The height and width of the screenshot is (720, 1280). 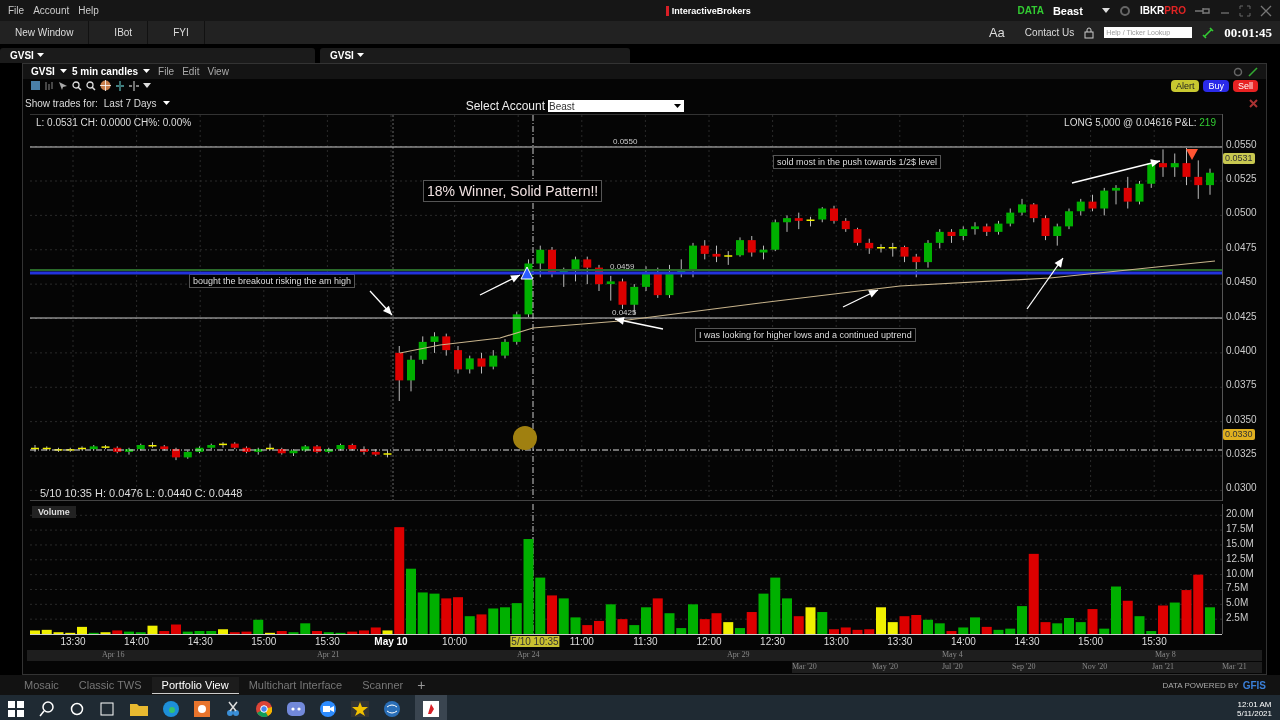 What do you see at coordinates (1239, 158) in the screenshot?
I see `price-tag: 0.0531` at bounding box center [1239, 158].